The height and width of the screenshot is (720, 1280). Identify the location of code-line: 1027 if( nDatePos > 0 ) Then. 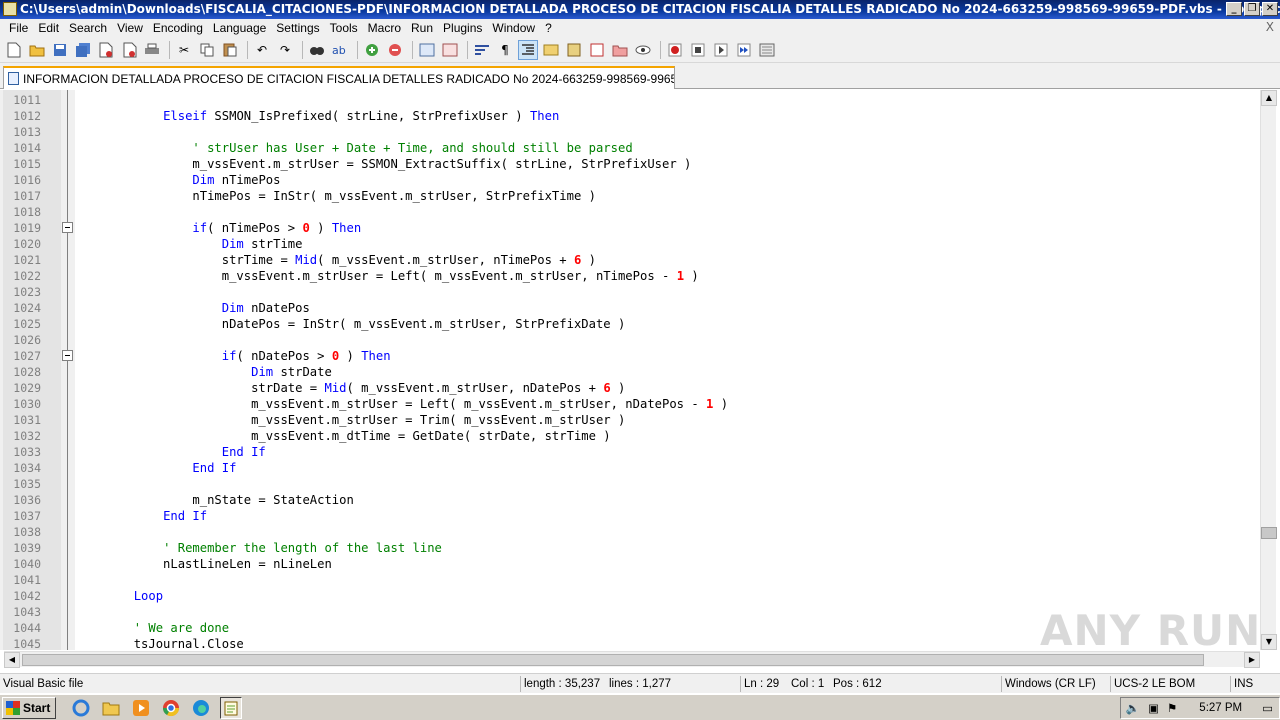
(629, 356).